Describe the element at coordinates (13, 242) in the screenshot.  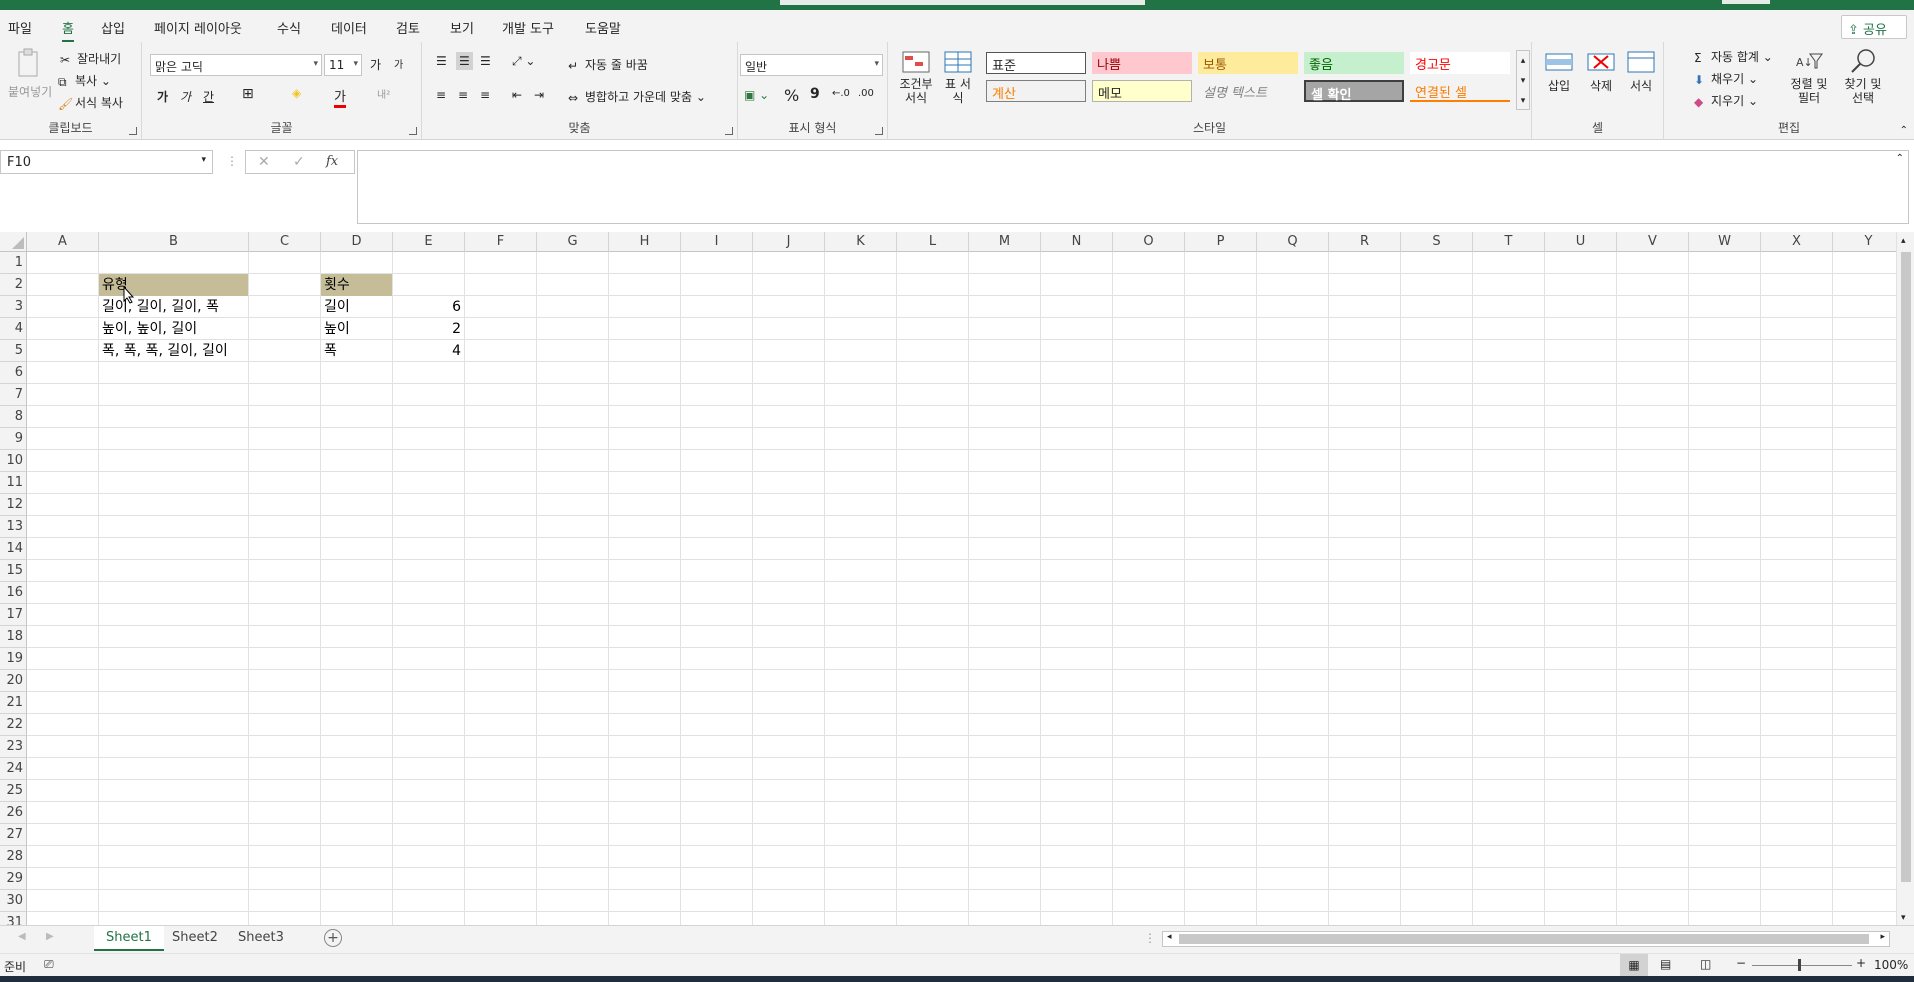
I see `select-all-button` at that location.